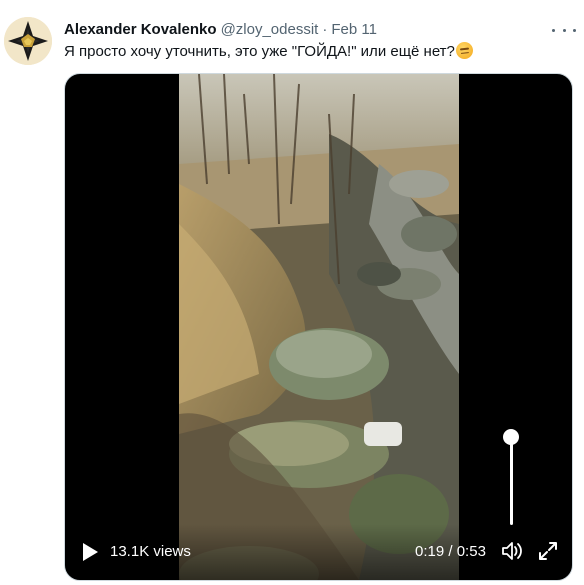 The image size is (584, 585). I want to click on volume-slider, so click(512, 479).